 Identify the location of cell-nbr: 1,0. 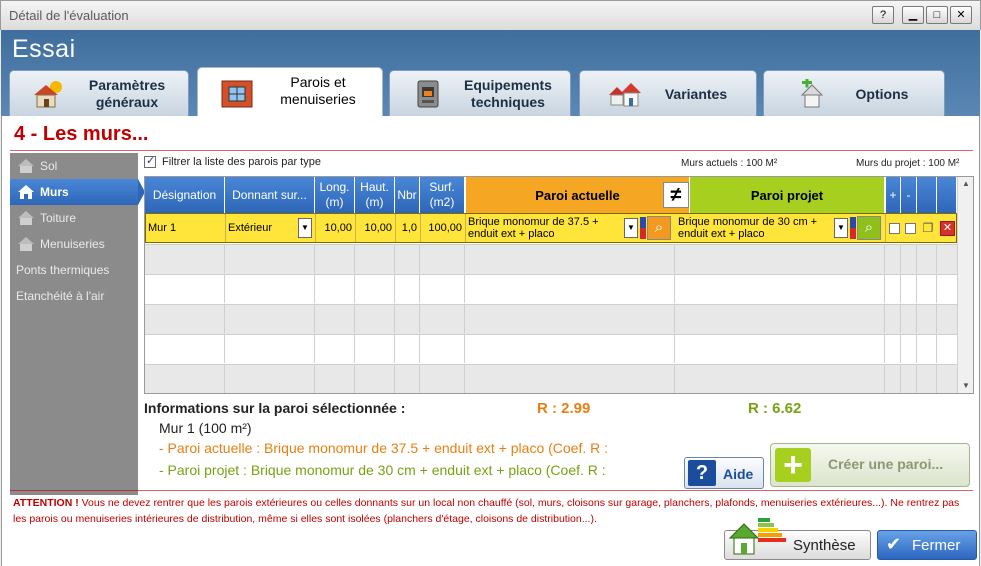
(408, 228).